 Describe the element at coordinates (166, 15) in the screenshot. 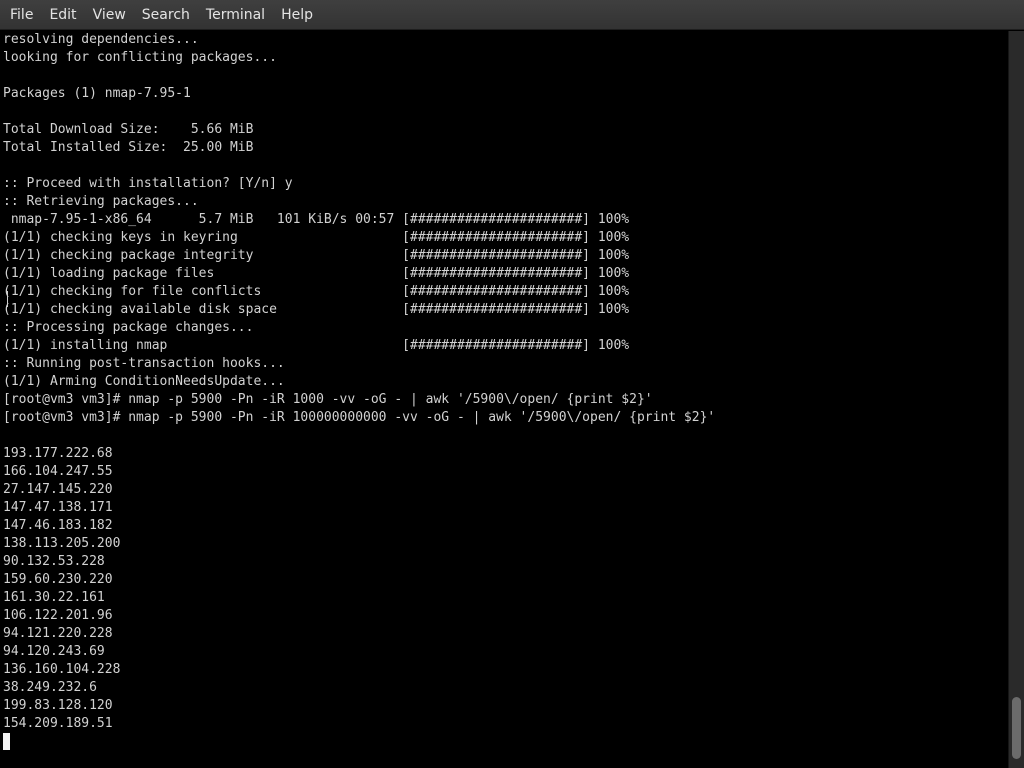

I see `menu-search: Search` at that location.